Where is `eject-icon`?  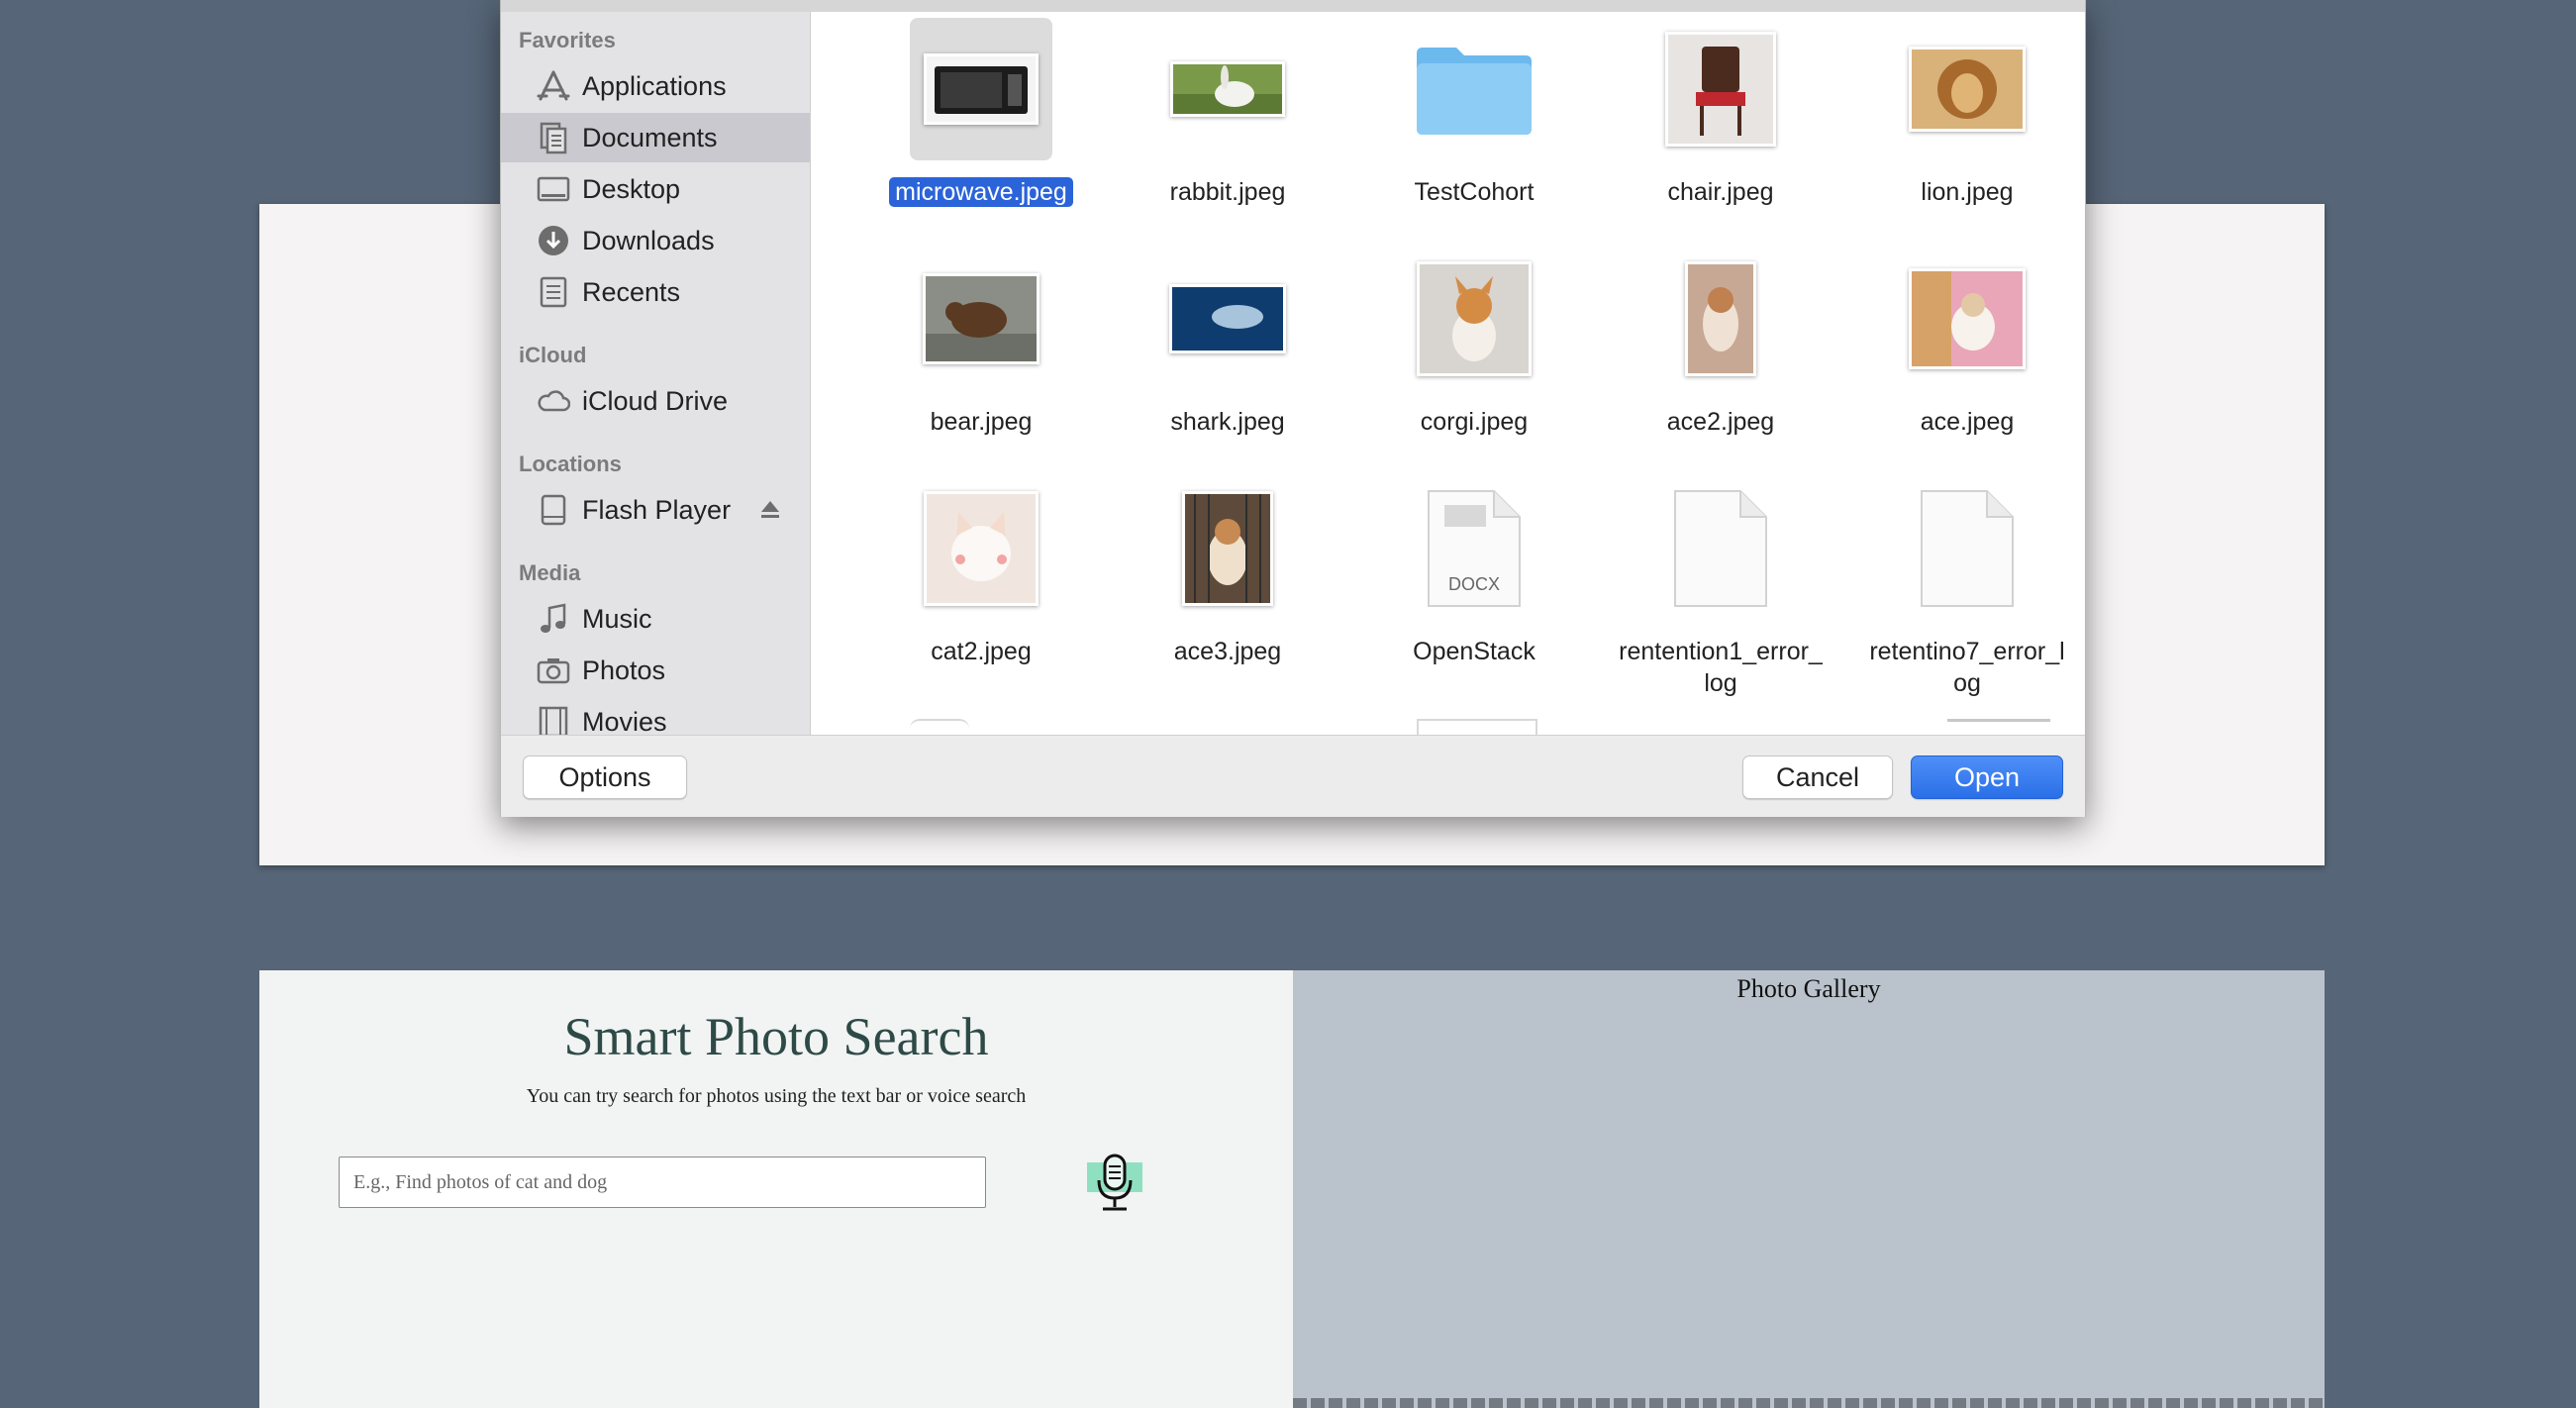 eject-icon is located at coordinates (770, 509).